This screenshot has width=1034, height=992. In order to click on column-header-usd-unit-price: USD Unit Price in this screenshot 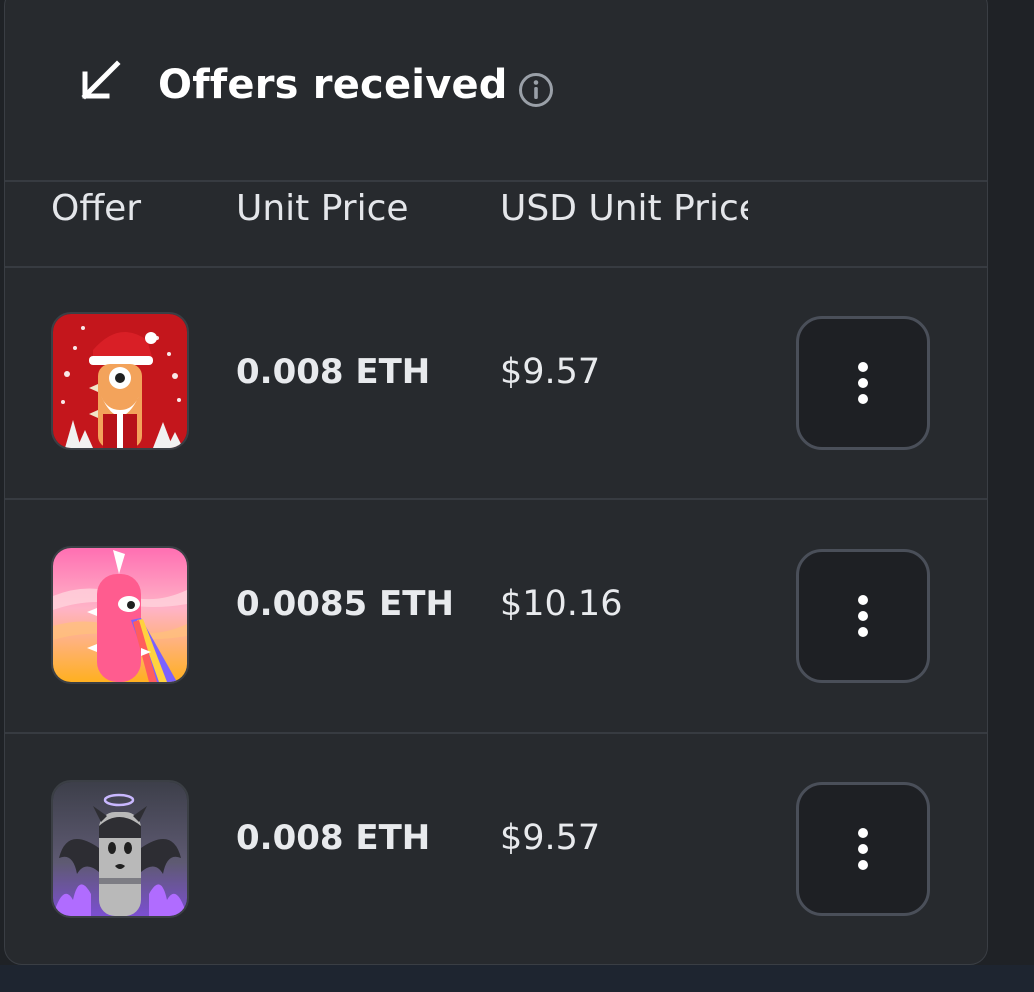, I will do `click(624, 208)`.